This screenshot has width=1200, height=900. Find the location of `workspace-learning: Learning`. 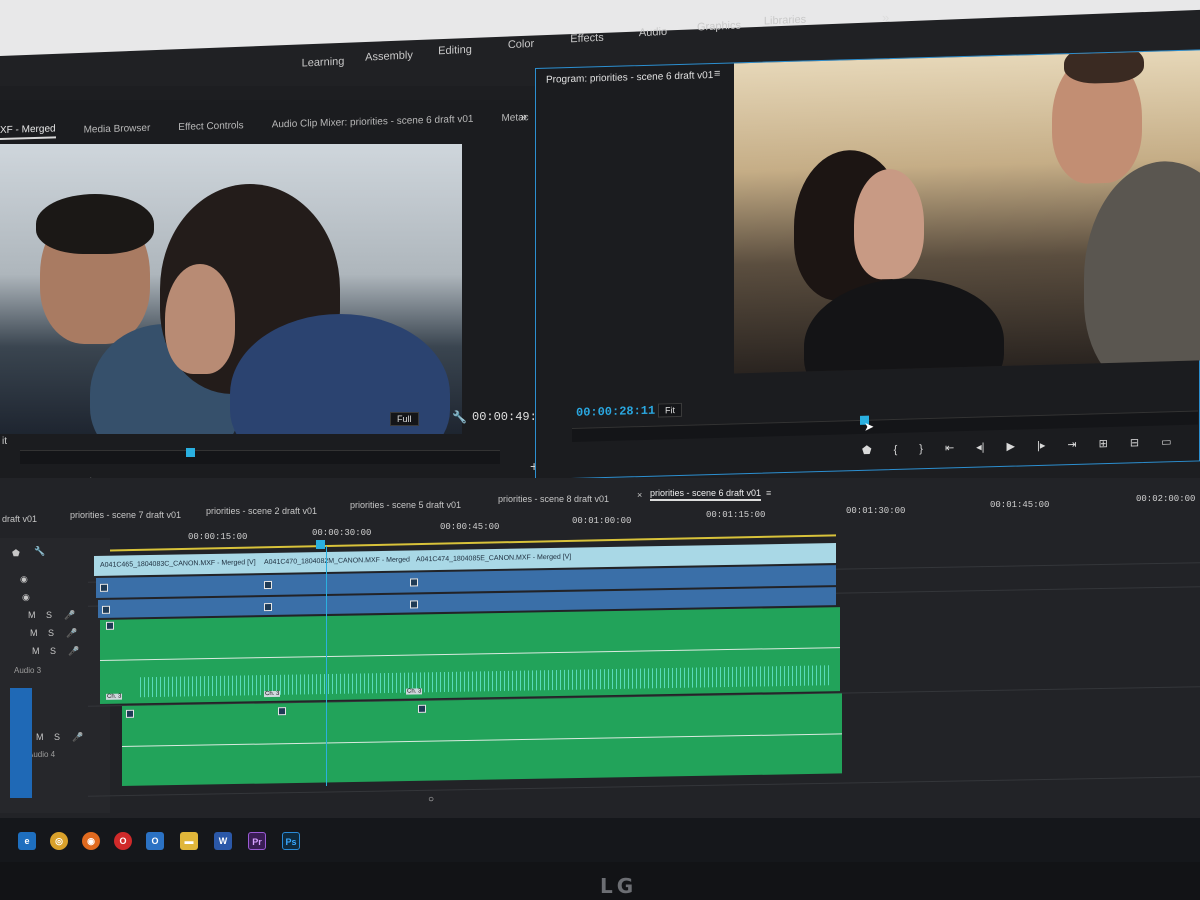

workspace-learning: Learning is located at coordinates (323, 62).